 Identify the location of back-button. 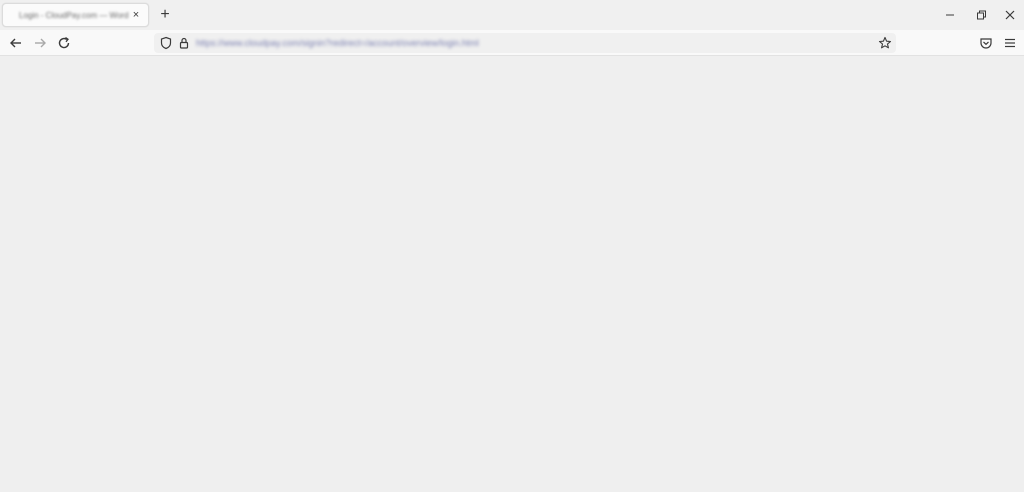
(16, 43).